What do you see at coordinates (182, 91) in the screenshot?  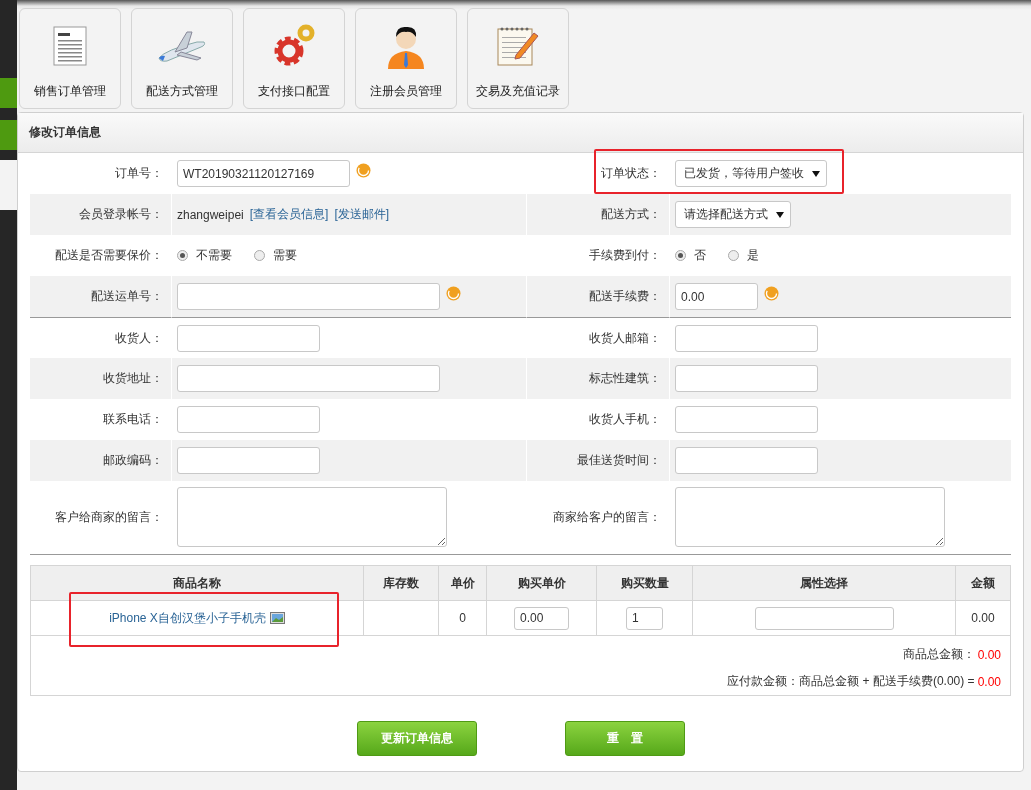 I see `tile-label: 配送方式管理` at bounding box center [182, 91].